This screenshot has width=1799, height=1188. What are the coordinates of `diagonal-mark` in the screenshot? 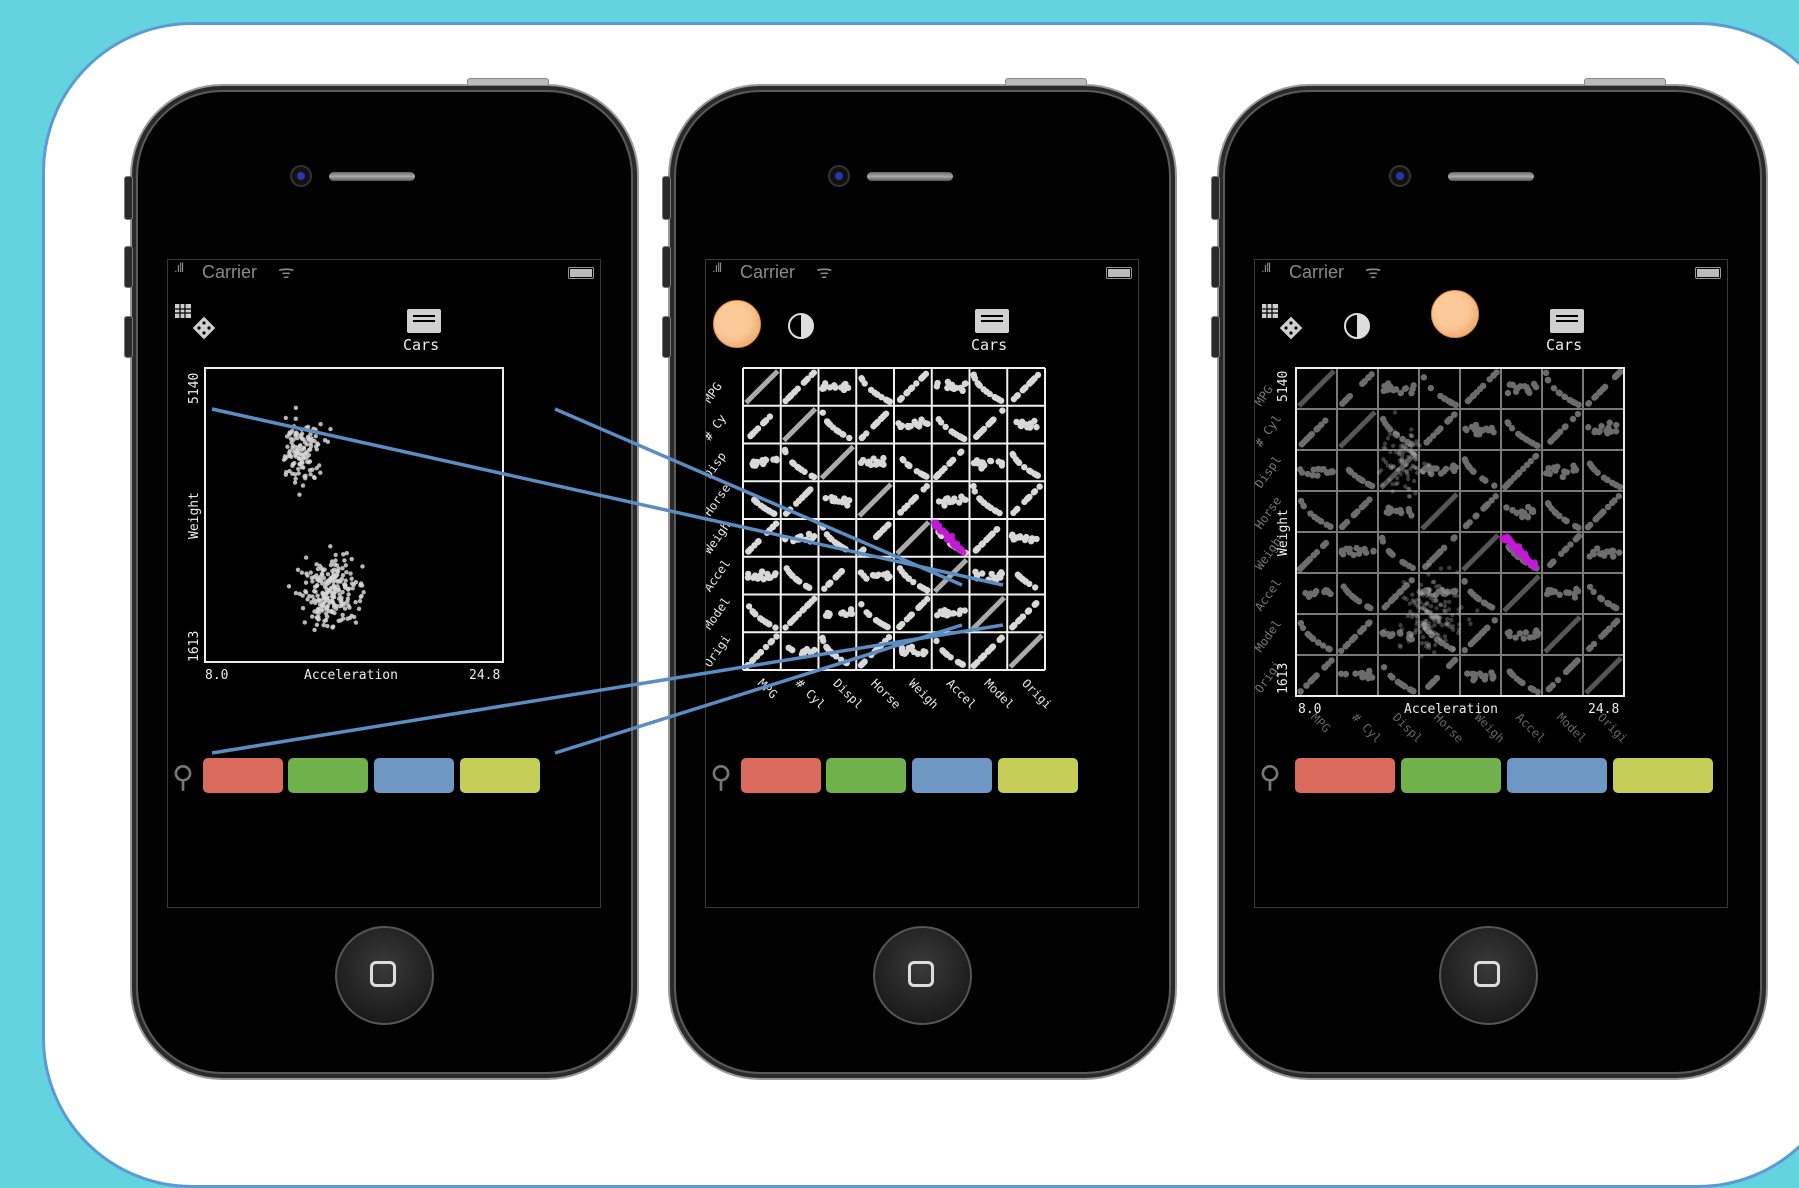 It's located at (913, 538).